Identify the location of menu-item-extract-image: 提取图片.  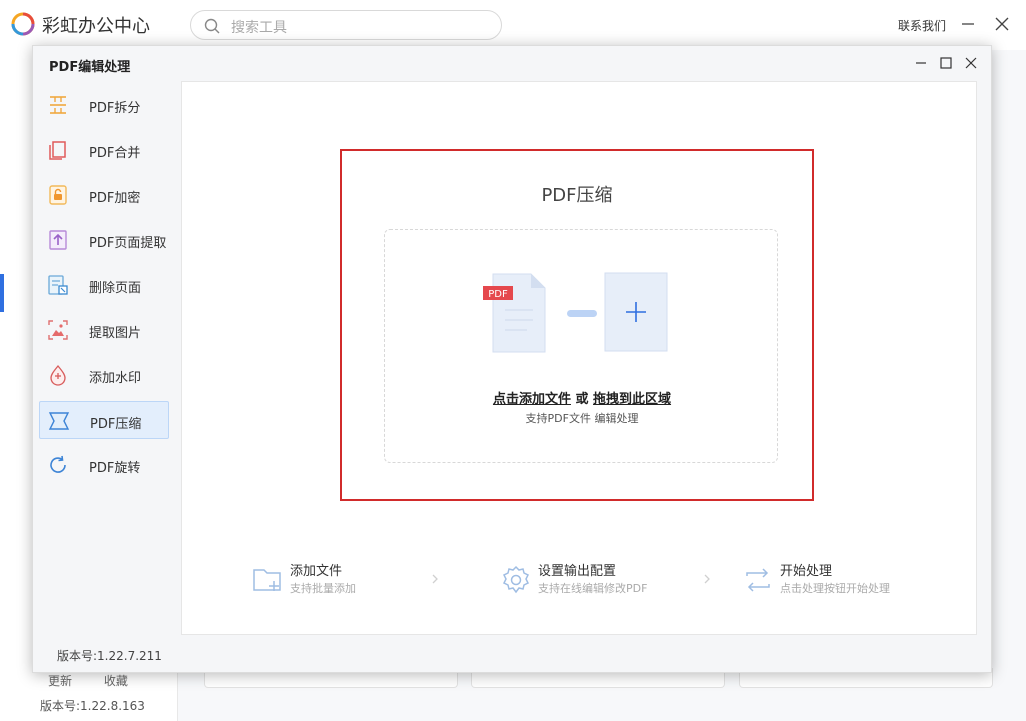
(104, 330).